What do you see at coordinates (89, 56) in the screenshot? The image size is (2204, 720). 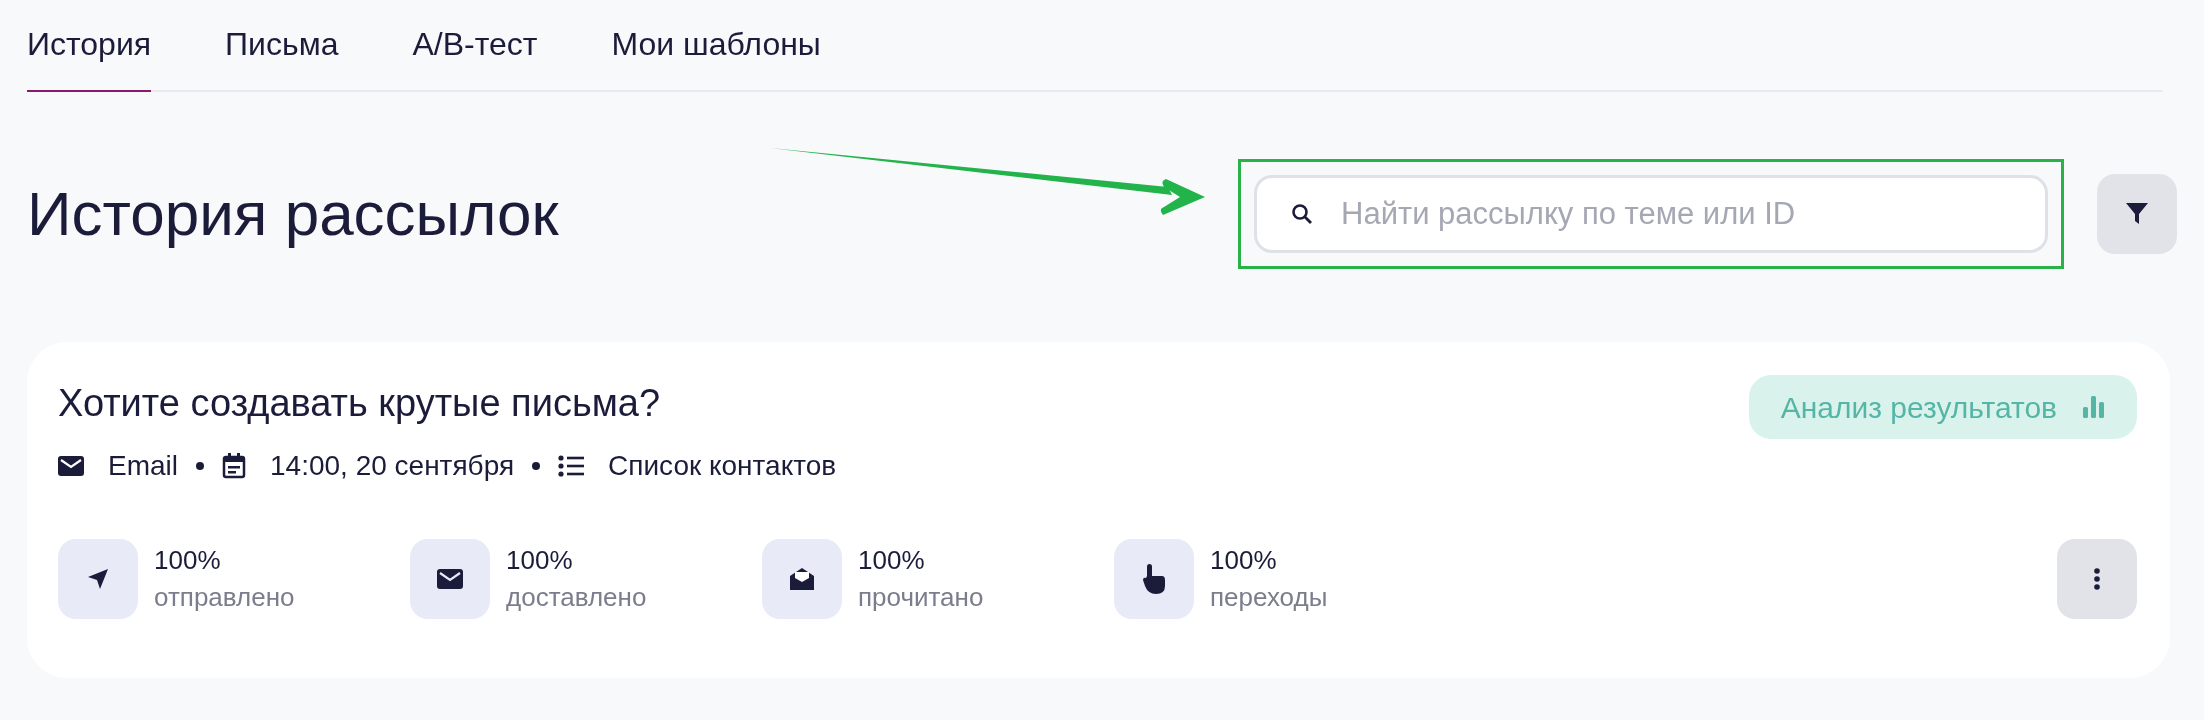 I see `tab: История` at bounding box center [89, 56].